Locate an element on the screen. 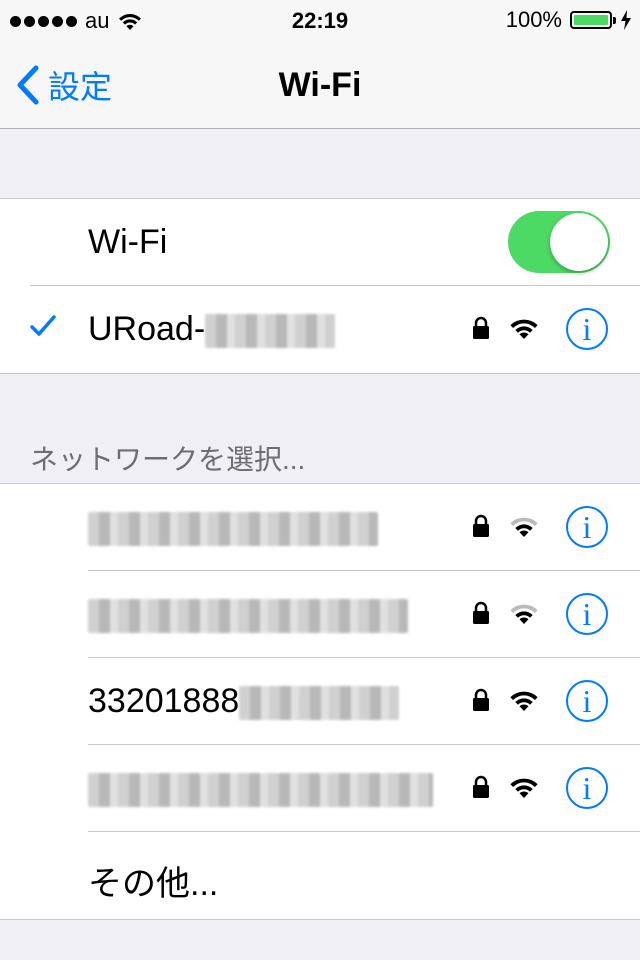  battery-percent: 100% is located at coordinates (533, 19).